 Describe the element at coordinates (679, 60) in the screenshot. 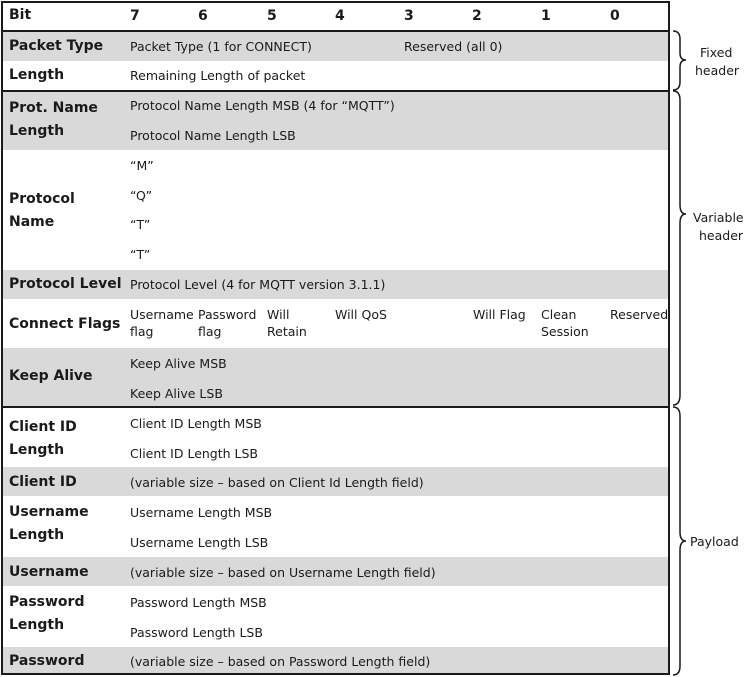

I see `fixed-header-brace` at that location.